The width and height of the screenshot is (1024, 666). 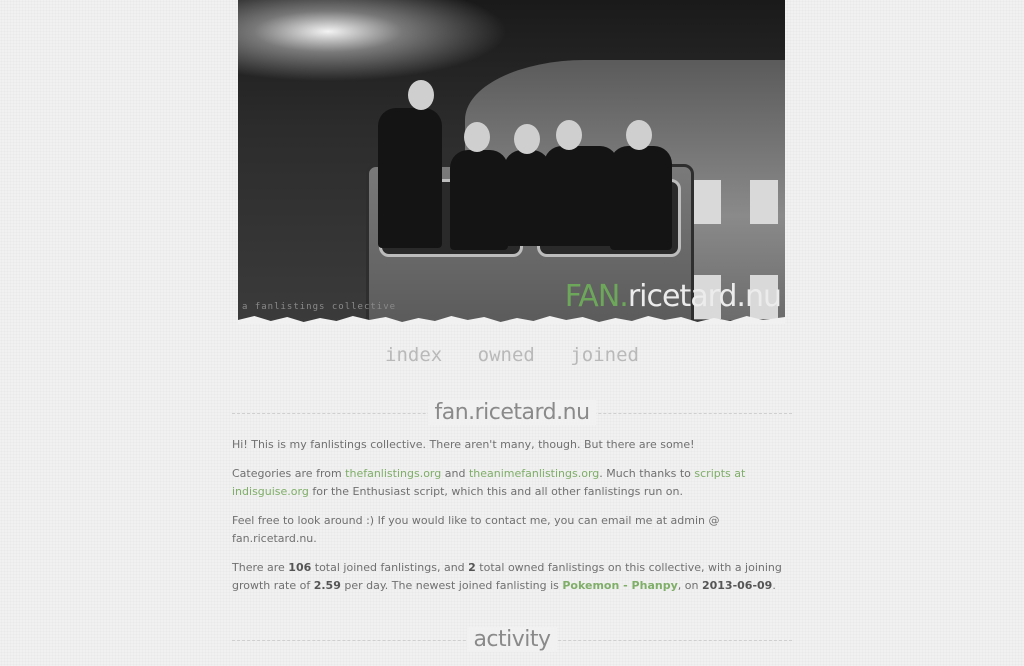 I want to click on stats-text: , on, so click(x=689, y=585).